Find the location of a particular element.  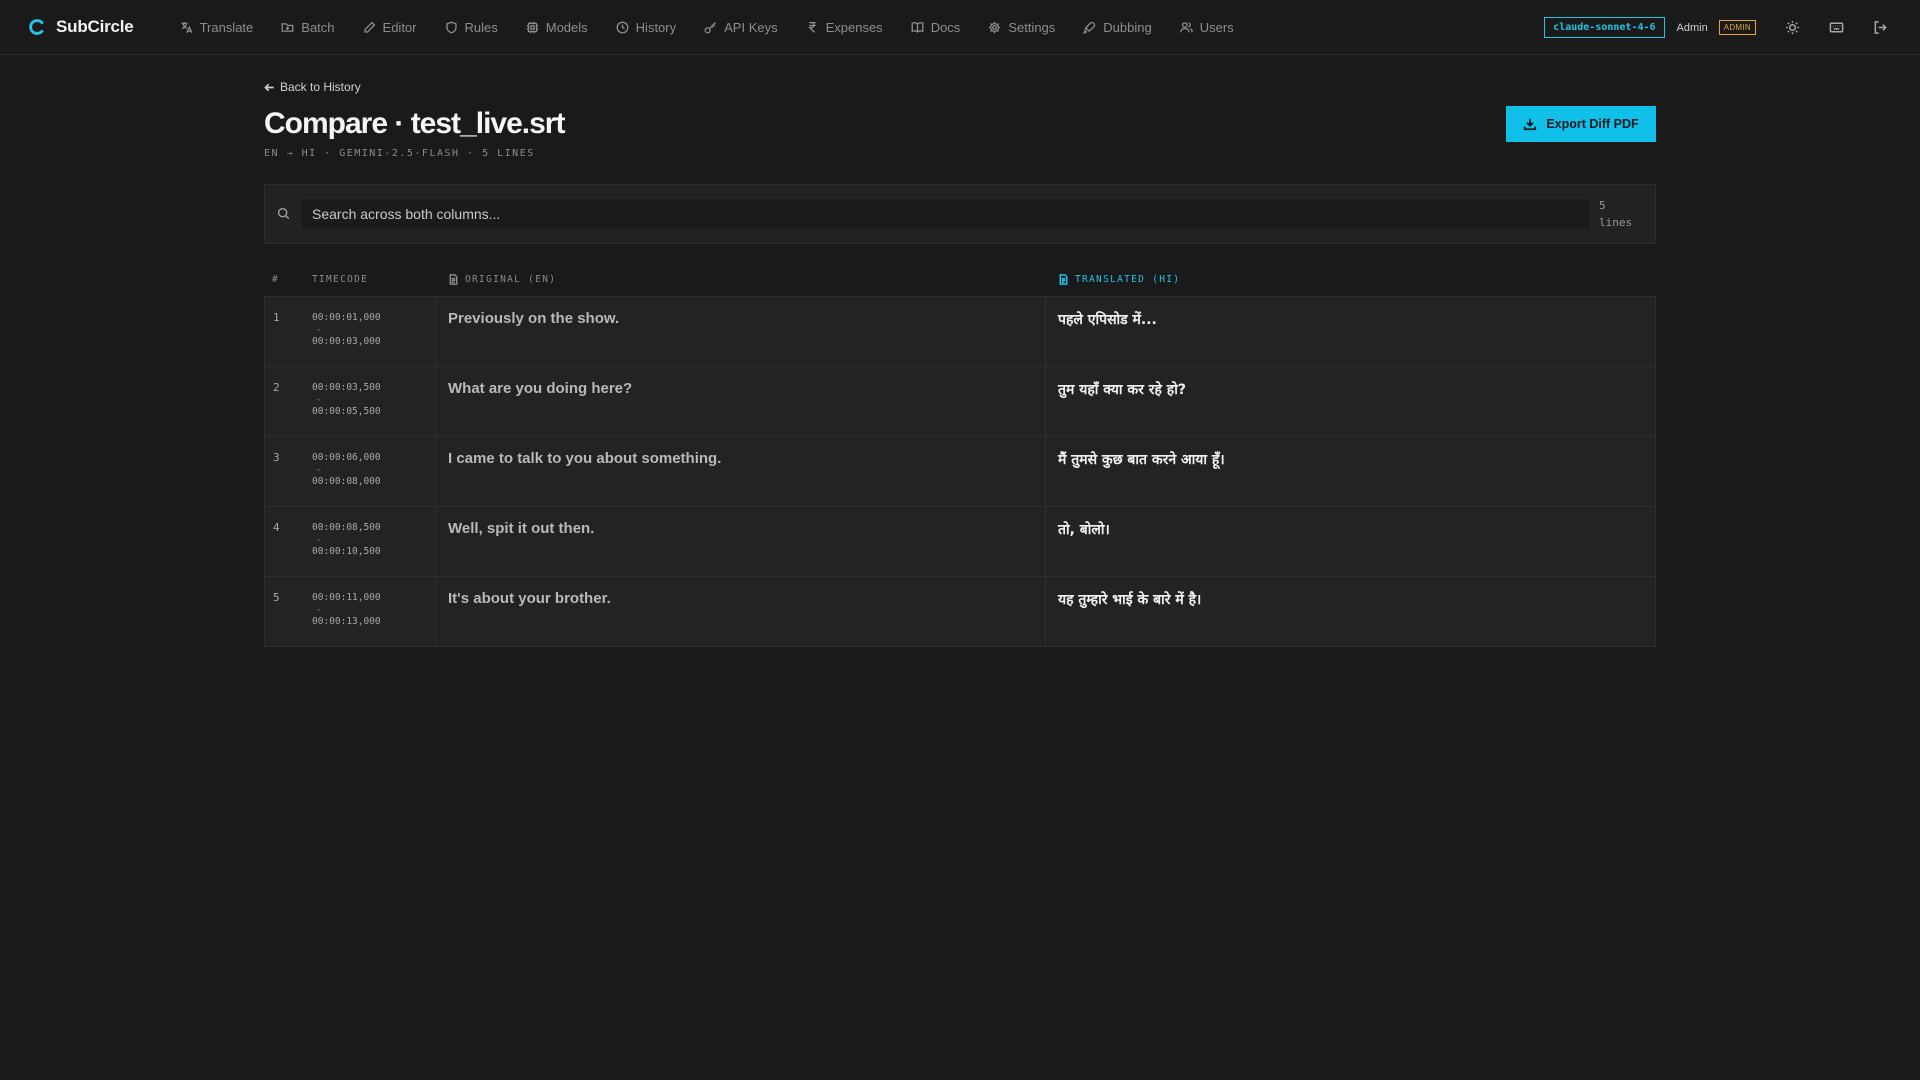

nav-item-label: Editor is located at coordinates (399, 27).